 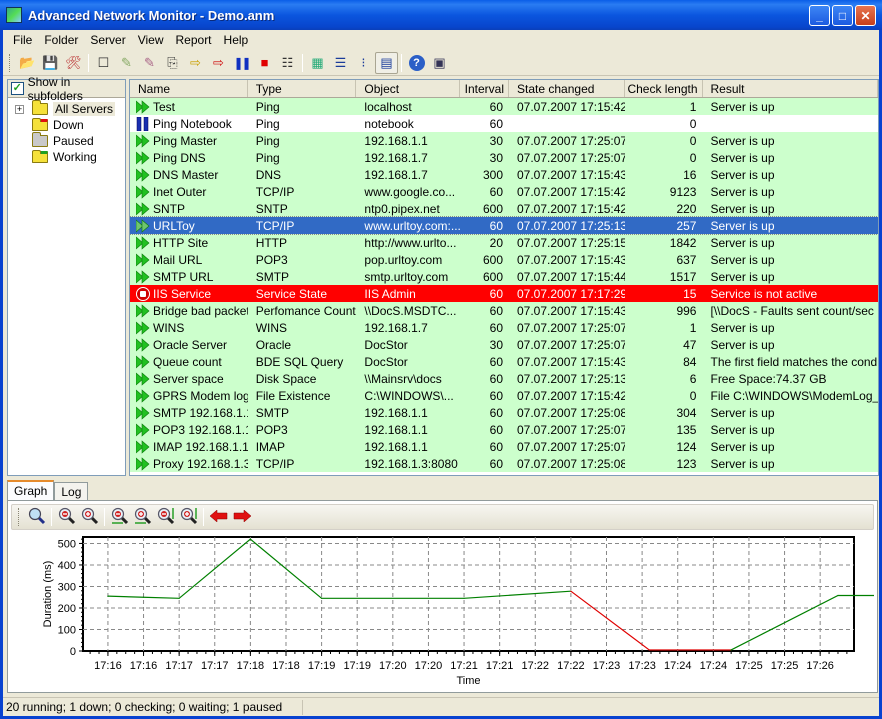 What do you see at coordinates (66, 125) in the screenshot?
I see `folder-item-down: Down` at bounding box center [66, 125].